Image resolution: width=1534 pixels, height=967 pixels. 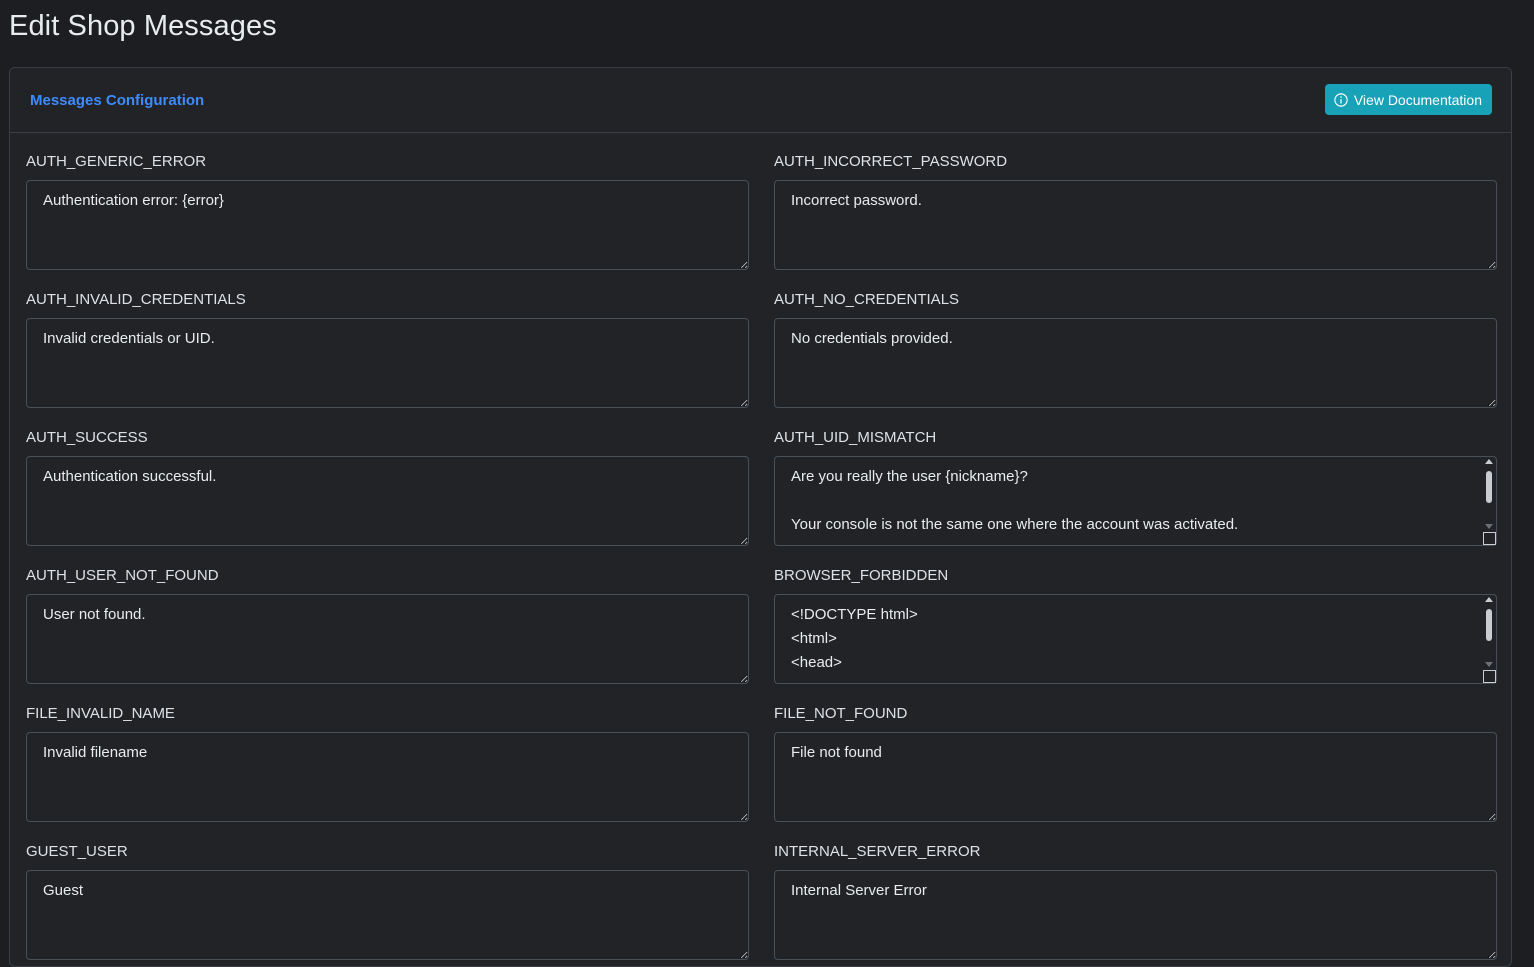 What do you see at coordinates (1135, 777) in the screenshot?
I see `message-textarea: File not found` at bounding box center [1135, 777].